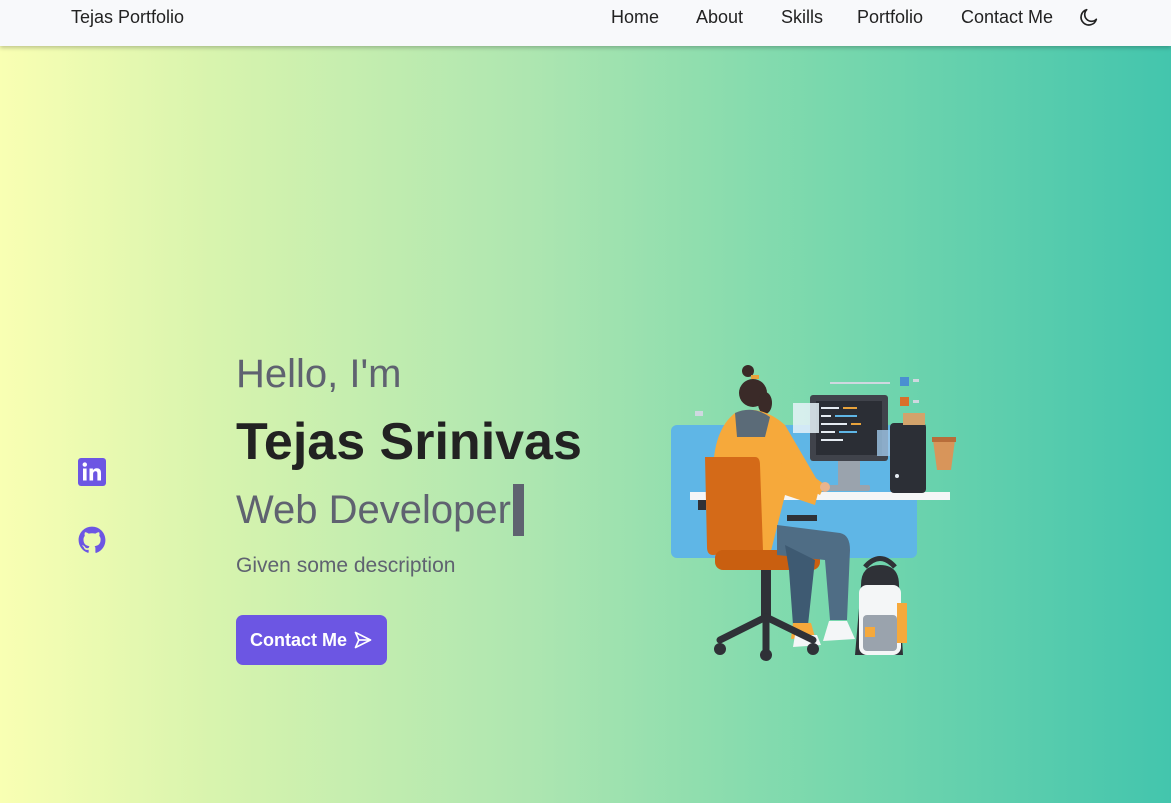 Image resolution: width=1171 pixels, height=803 pixels. Describe the element at coordinates (92, 472) in the screenshot. I see `linkedin-icon` at that location.